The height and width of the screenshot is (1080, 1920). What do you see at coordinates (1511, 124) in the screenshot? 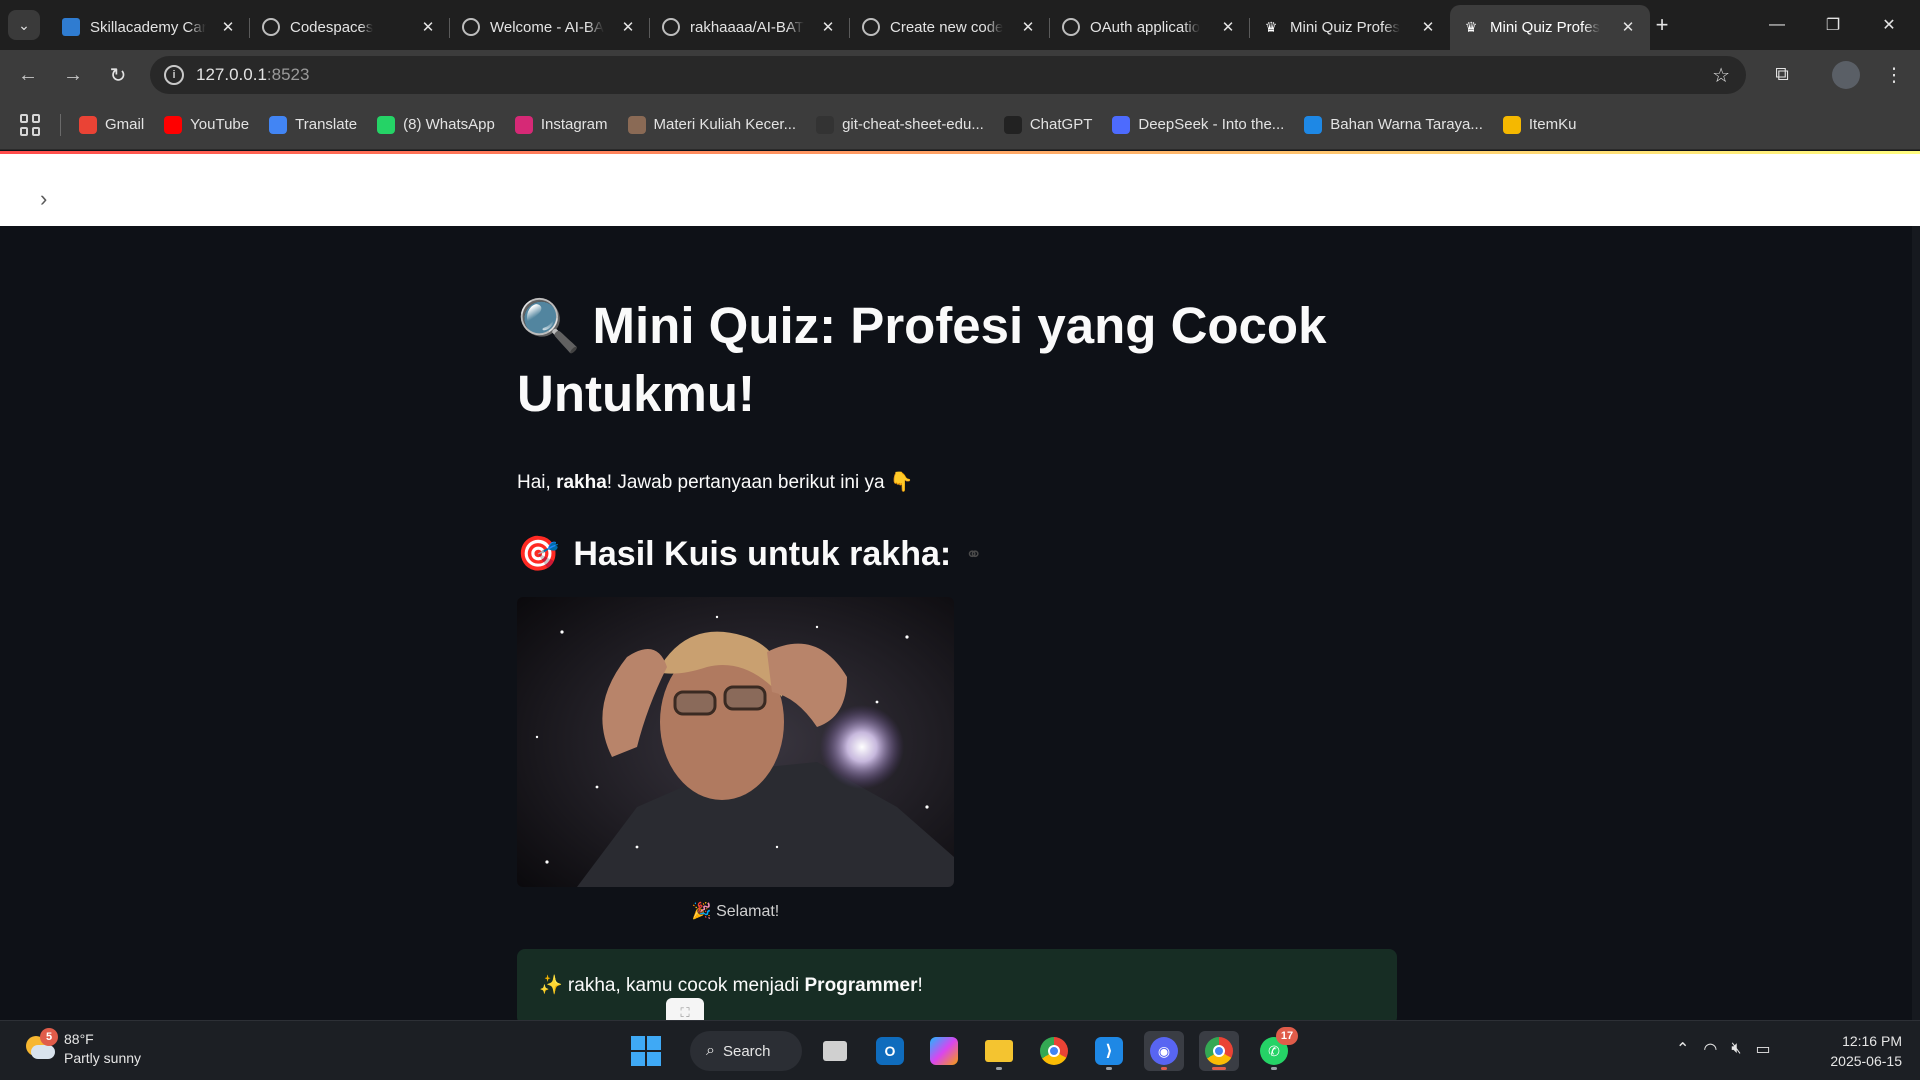
I see `itemku-icon` at bounding box center [1511, 124].